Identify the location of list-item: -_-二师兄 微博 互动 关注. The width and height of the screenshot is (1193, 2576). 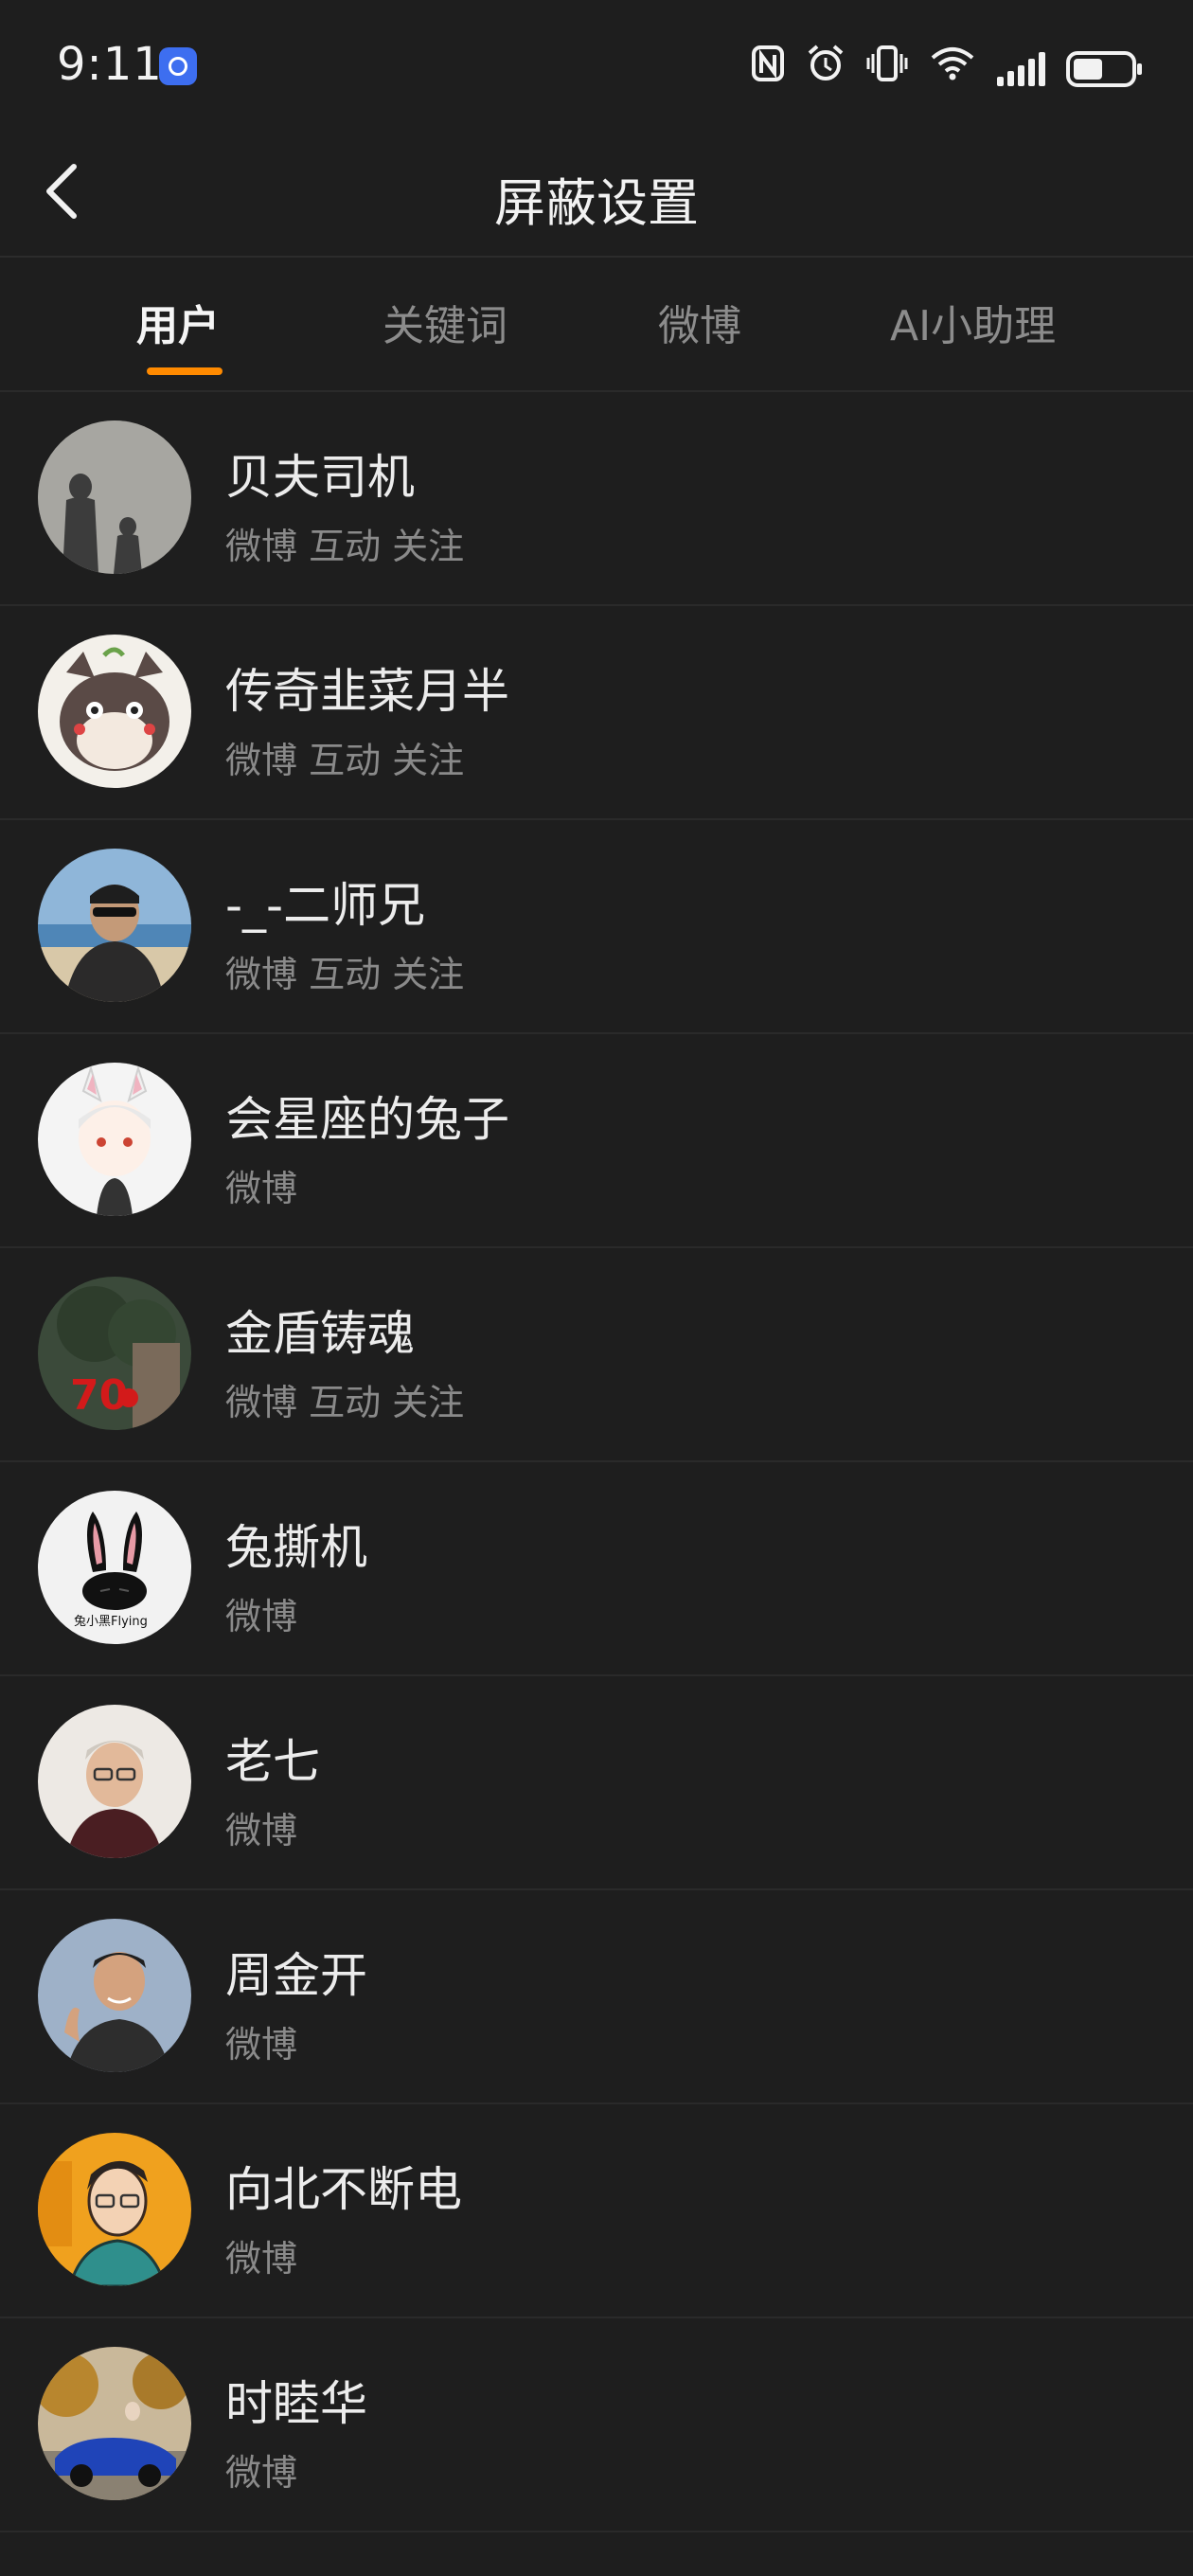
(596, 927).